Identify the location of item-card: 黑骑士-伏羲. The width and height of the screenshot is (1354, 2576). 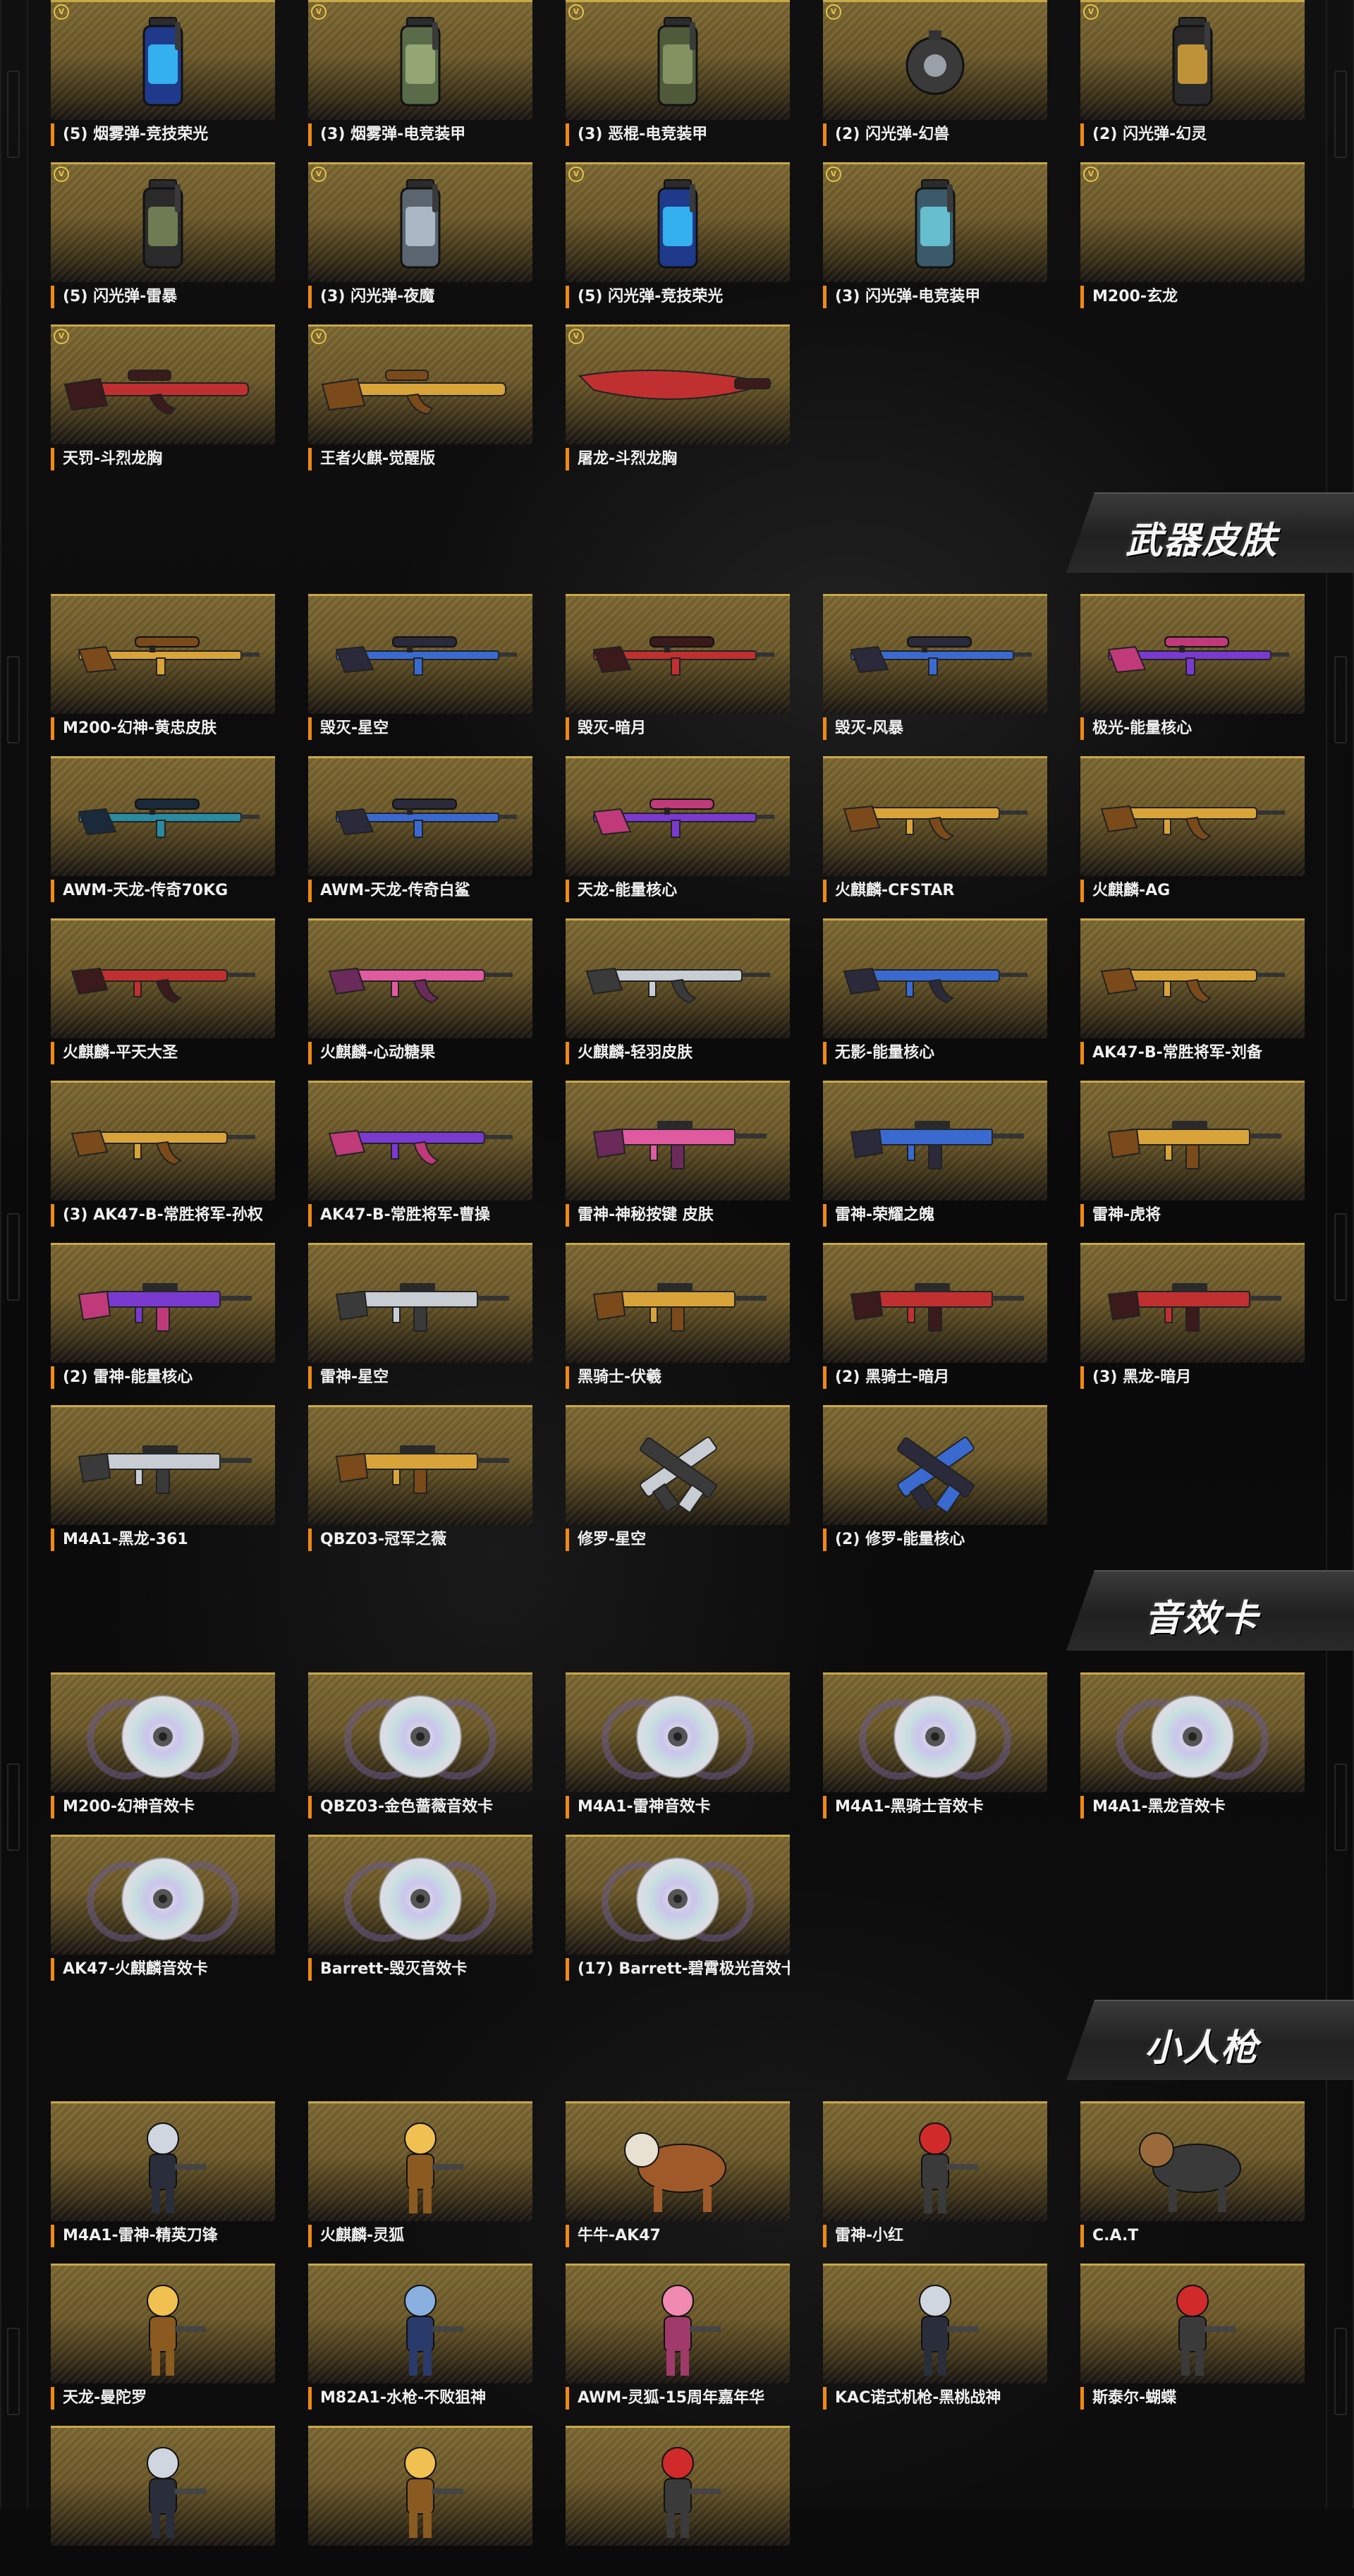
(678, 1318).